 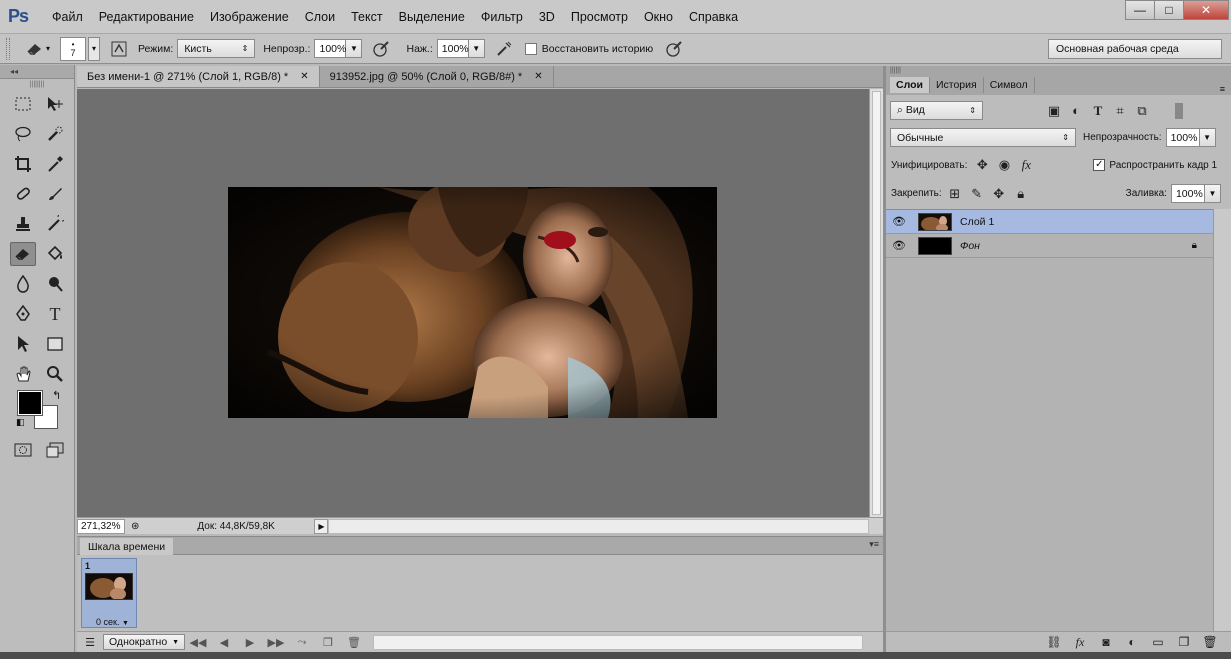 I want to click on new-group-icon: ▭, so click(x=1158, y=642).